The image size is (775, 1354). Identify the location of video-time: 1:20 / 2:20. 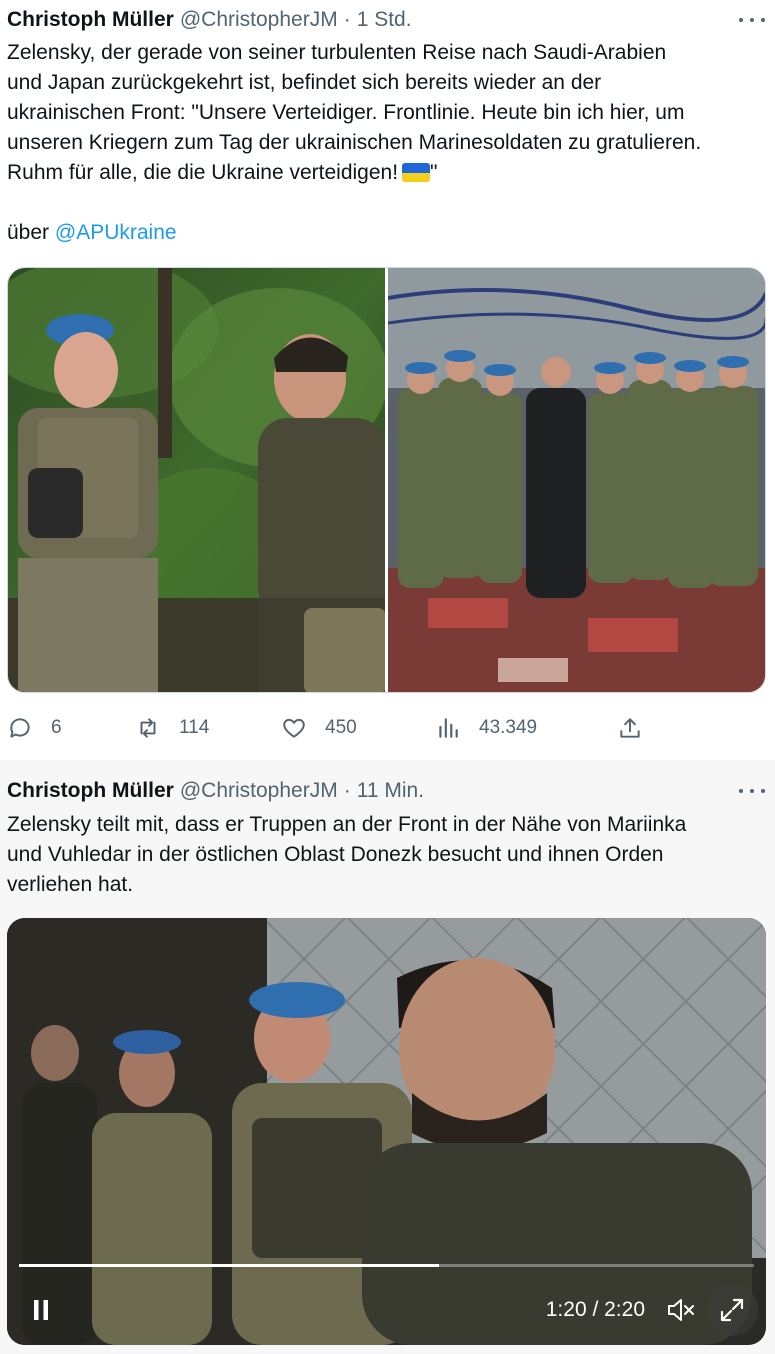
(595, 1309).